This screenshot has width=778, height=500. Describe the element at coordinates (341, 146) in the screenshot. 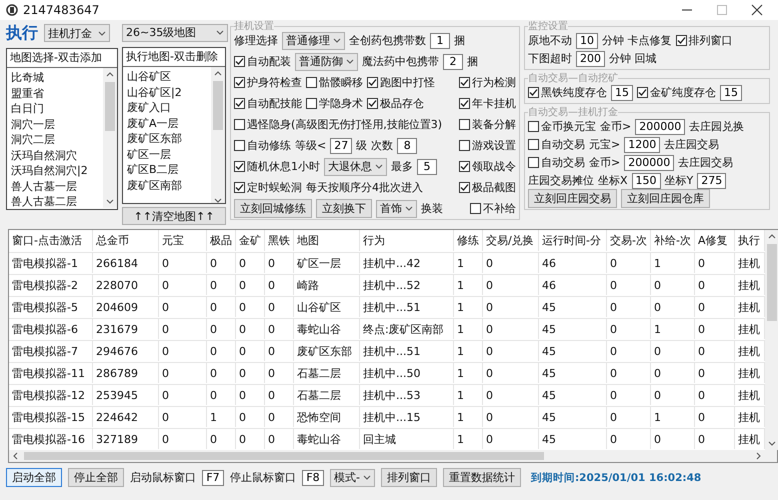

I see `input-field: 27` at that location.